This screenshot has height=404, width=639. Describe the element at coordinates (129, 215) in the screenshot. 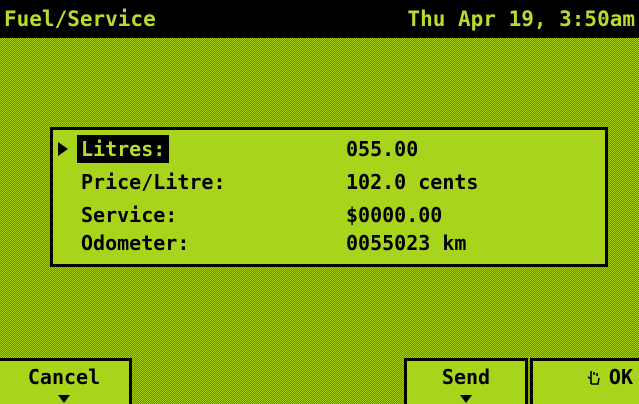

I see `field-label: Service:` at that location.